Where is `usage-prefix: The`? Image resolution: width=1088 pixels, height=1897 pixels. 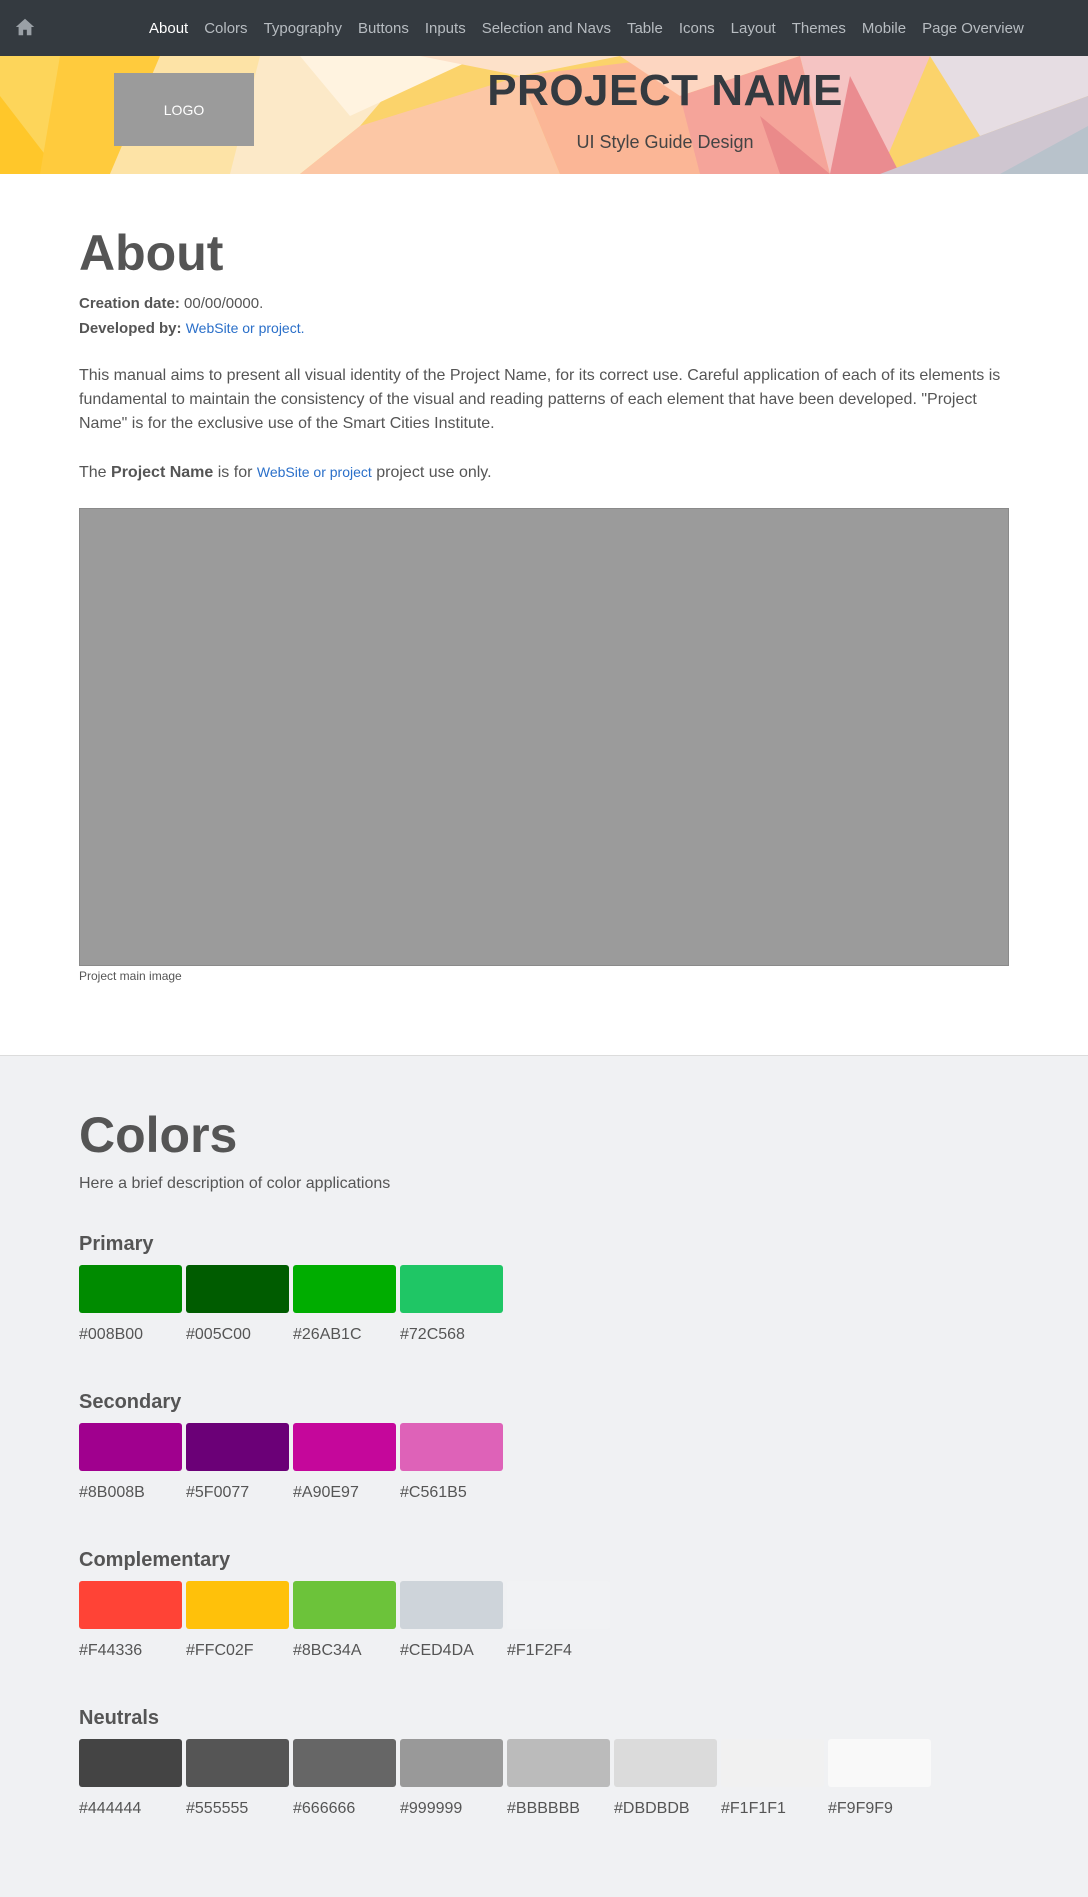 usage-prefix: The is located at coordinates (93, 472).